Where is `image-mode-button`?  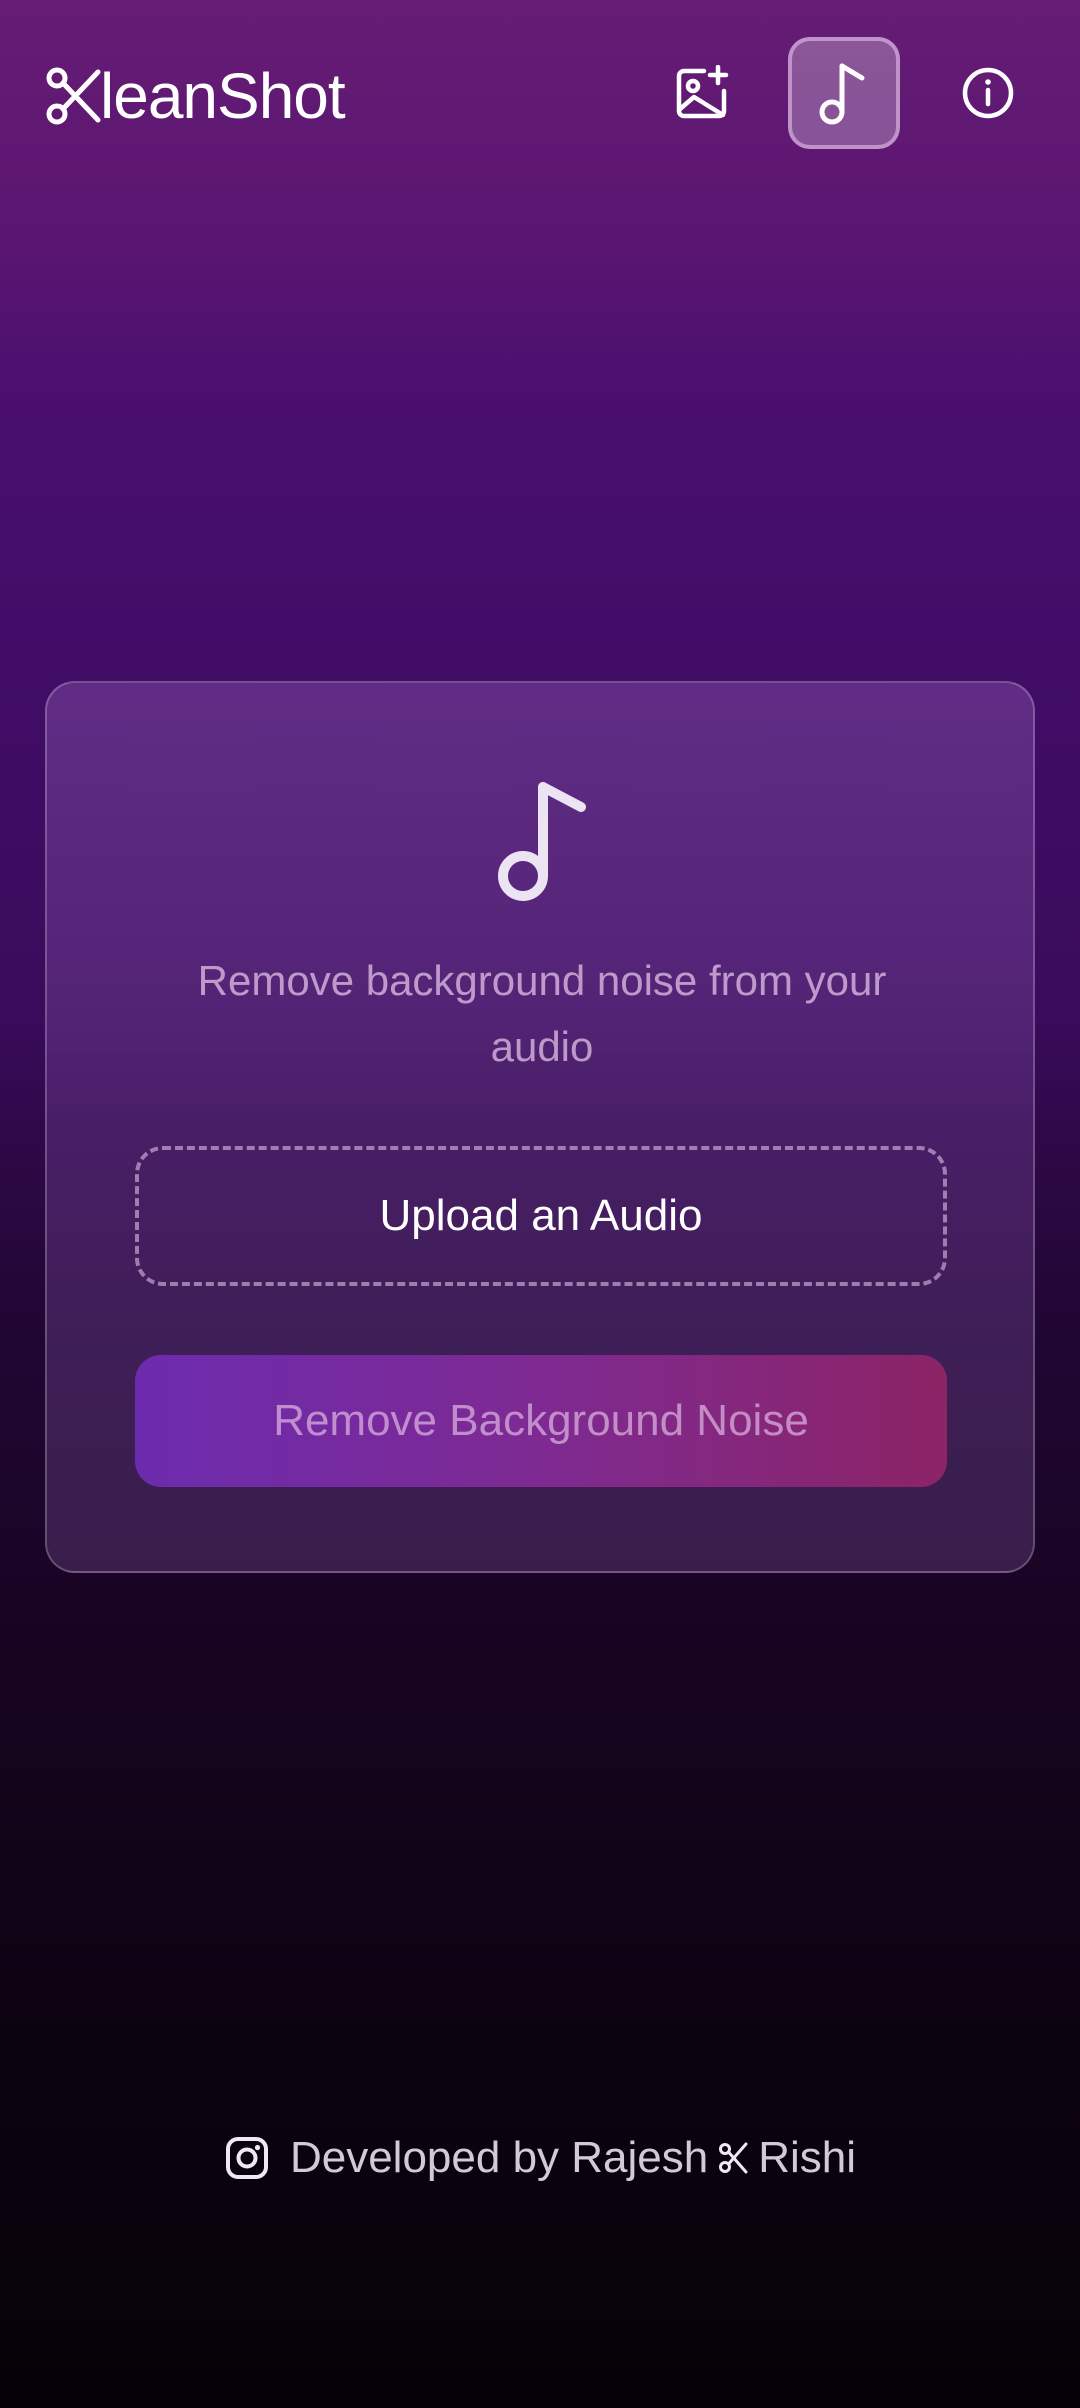 image-mode-button is located at coordinates (702, 93).